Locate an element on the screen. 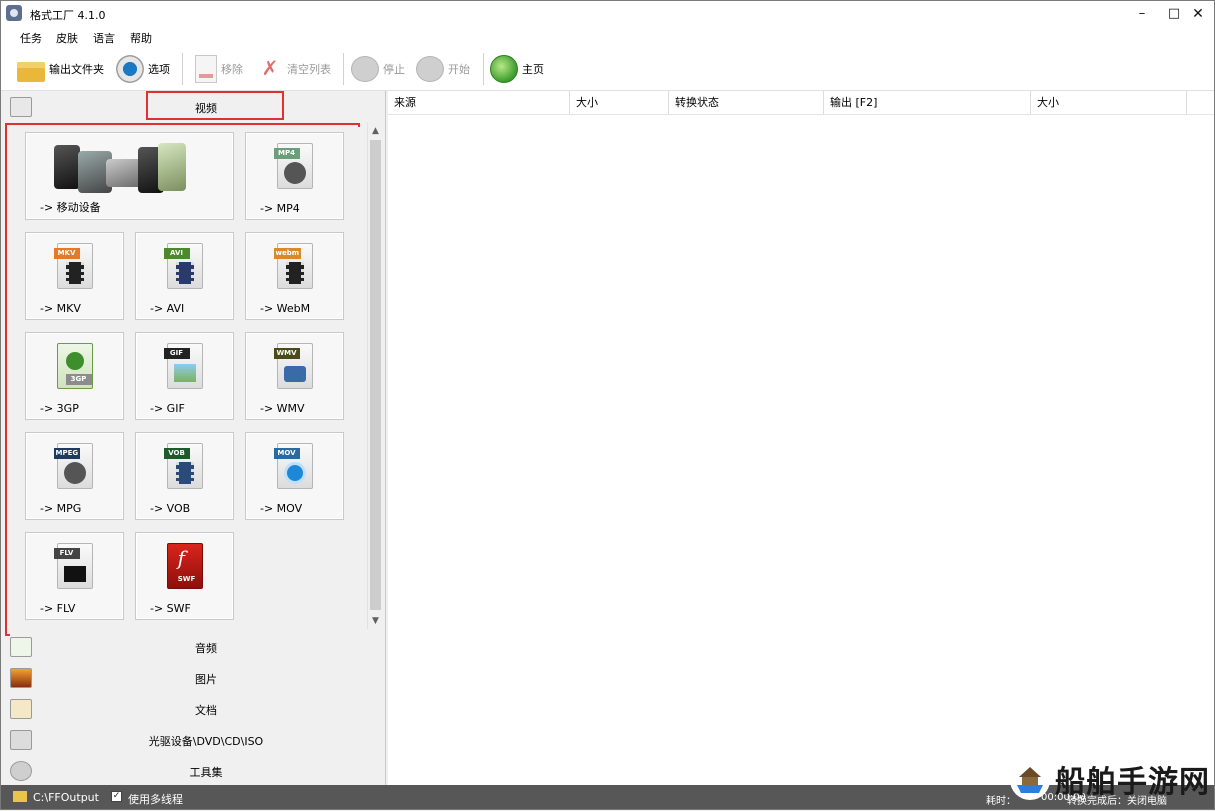 This screenshot has height=811, width=1215. highlight-box is located at coordinates (215, 105).